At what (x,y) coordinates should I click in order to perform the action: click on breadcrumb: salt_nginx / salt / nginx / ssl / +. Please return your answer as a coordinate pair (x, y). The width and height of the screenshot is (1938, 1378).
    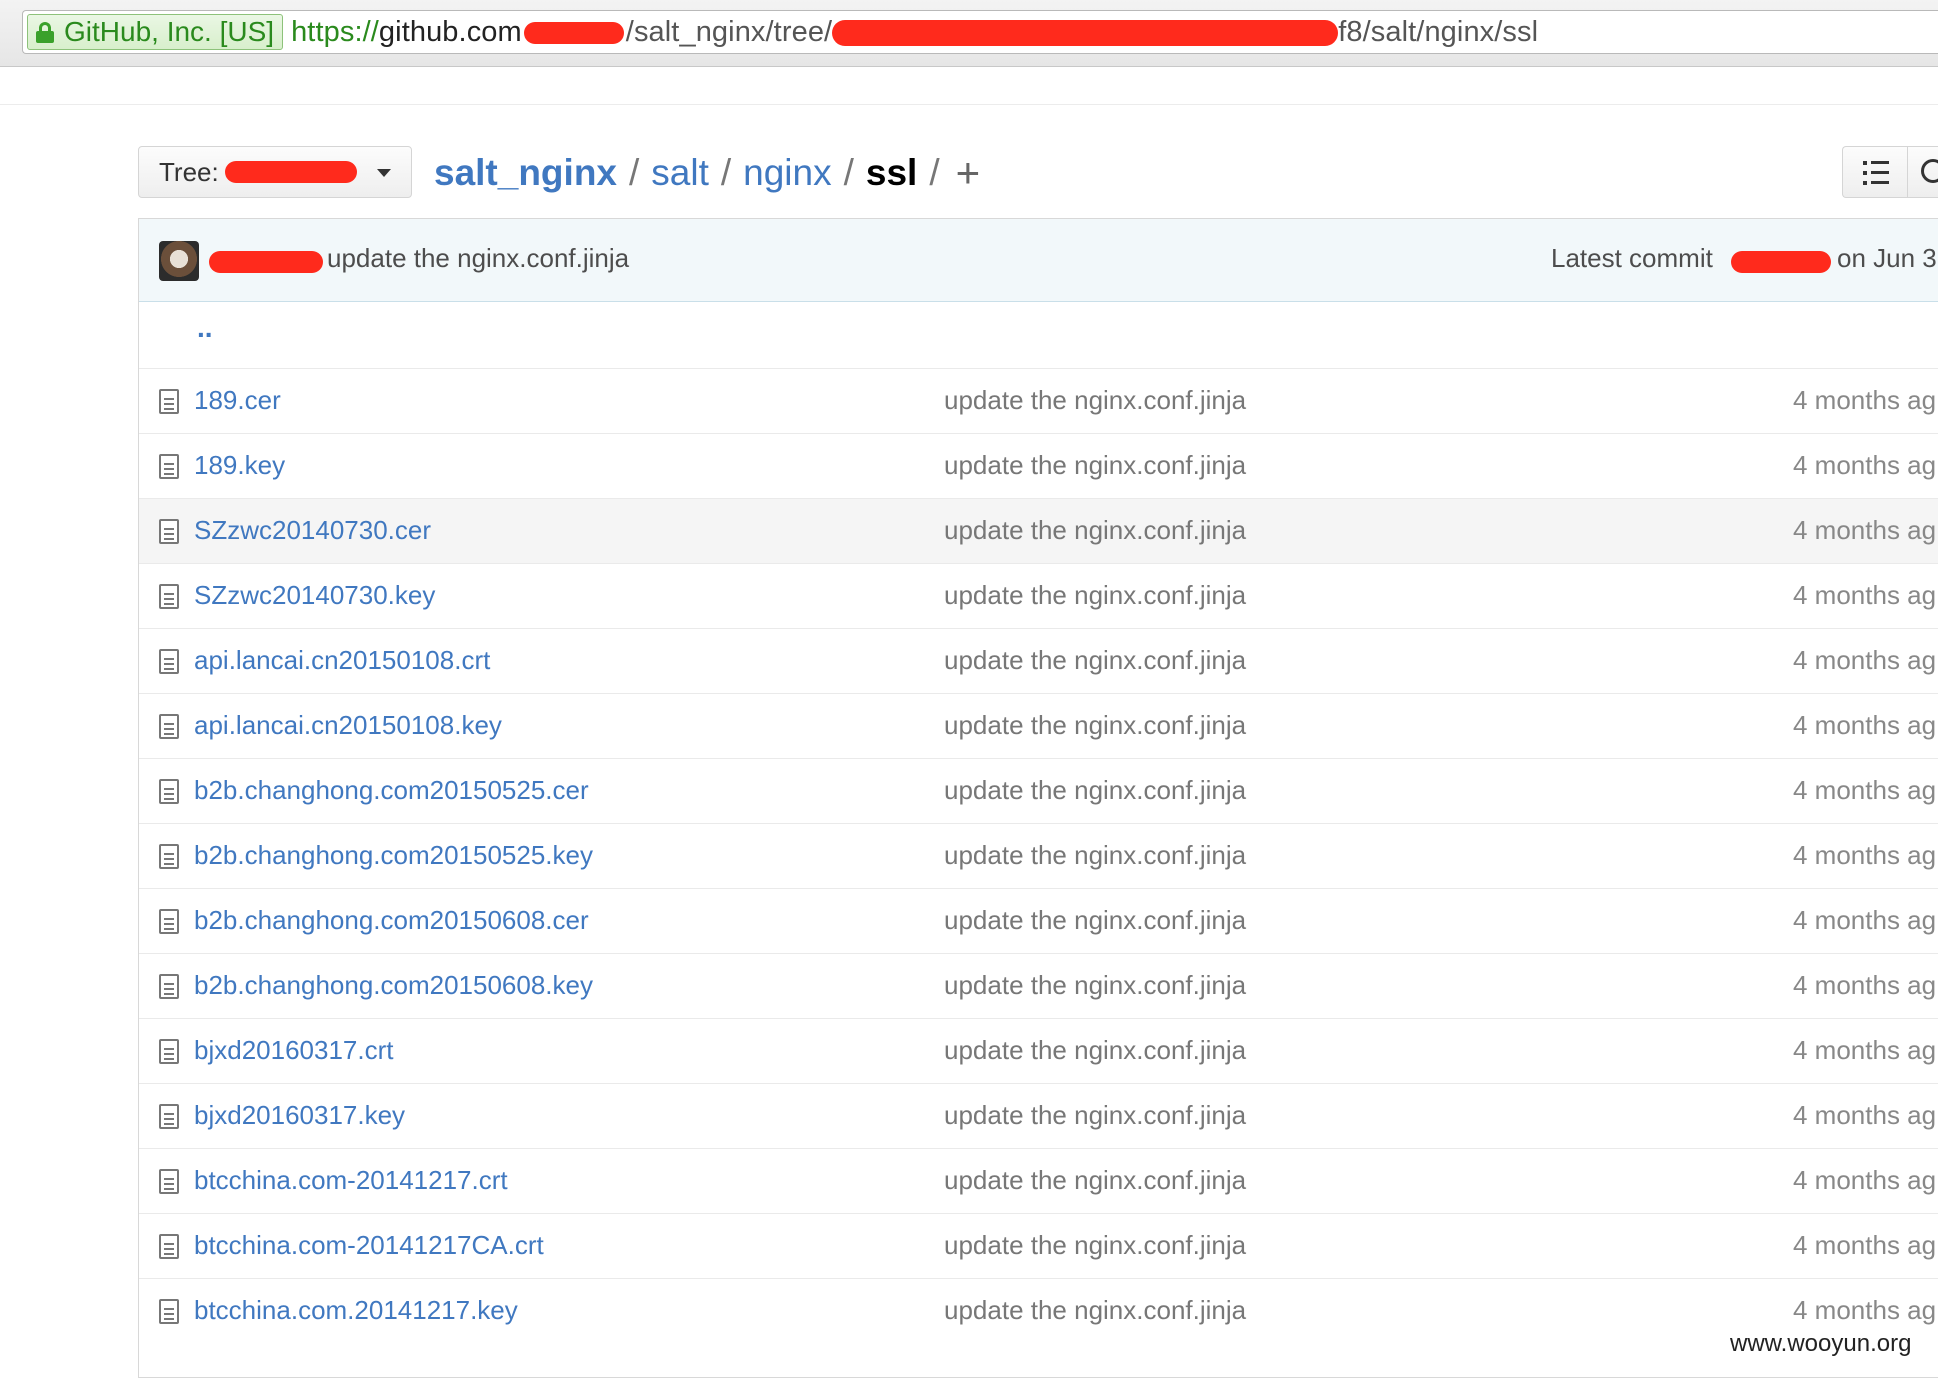
    Looking at the image, I should click on (707, 173).